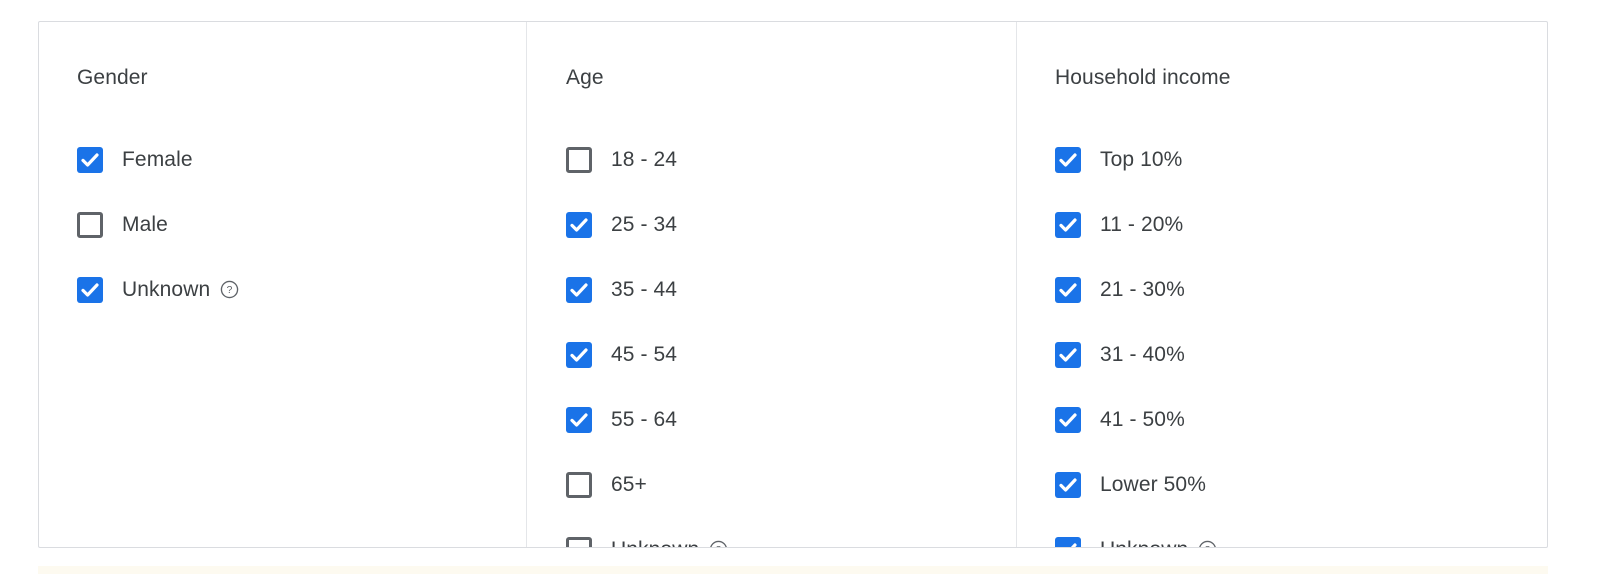 The width and height of the screenshot is (1600, 574). I want to click on option-row-age-6: Unknown?, so click(647, 542).